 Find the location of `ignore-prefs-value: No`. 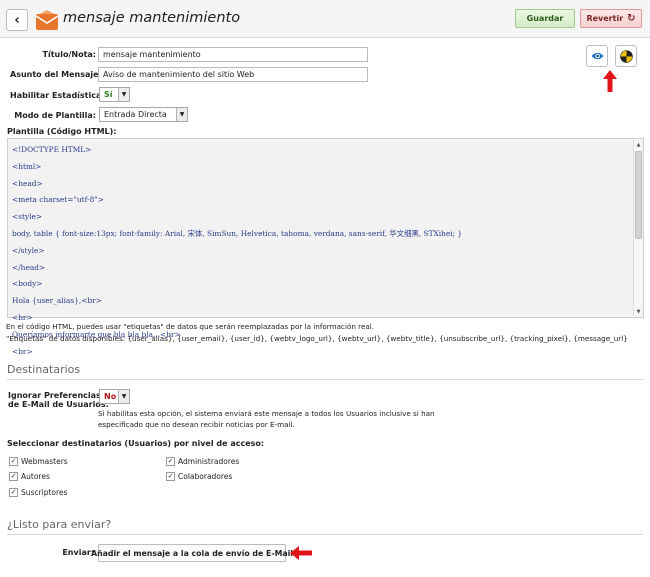

ignore-prefs-value: No is located at coordinates (110, 396).